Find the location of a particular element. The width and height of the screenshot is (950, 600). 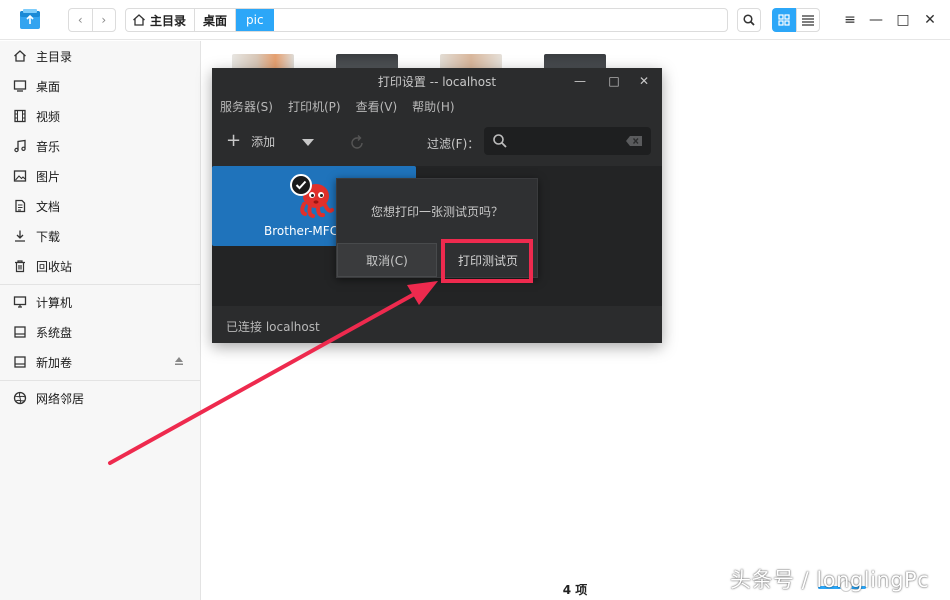

sidebar-item-label: 音乐 is located at coordinates (48, 146).